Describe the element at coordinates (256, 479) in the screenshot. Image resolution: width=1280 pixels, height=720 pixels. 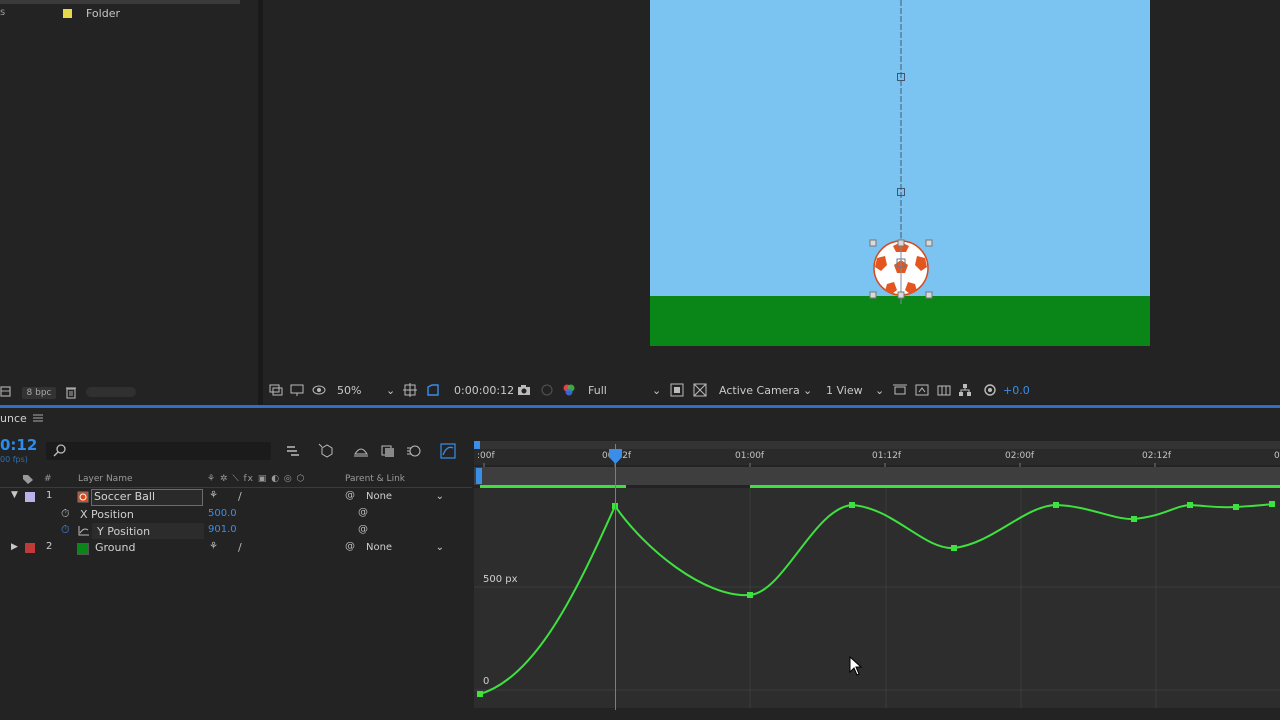
I see `column-switches-icons: ⚘ ✲ ⟍ fx ▣ ◐ ◎ ⬡` at that location.